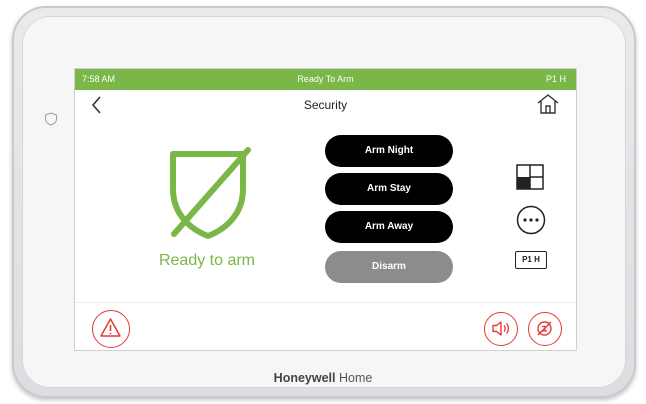  I want to click on zones-grid-icon, so click(530, 177).